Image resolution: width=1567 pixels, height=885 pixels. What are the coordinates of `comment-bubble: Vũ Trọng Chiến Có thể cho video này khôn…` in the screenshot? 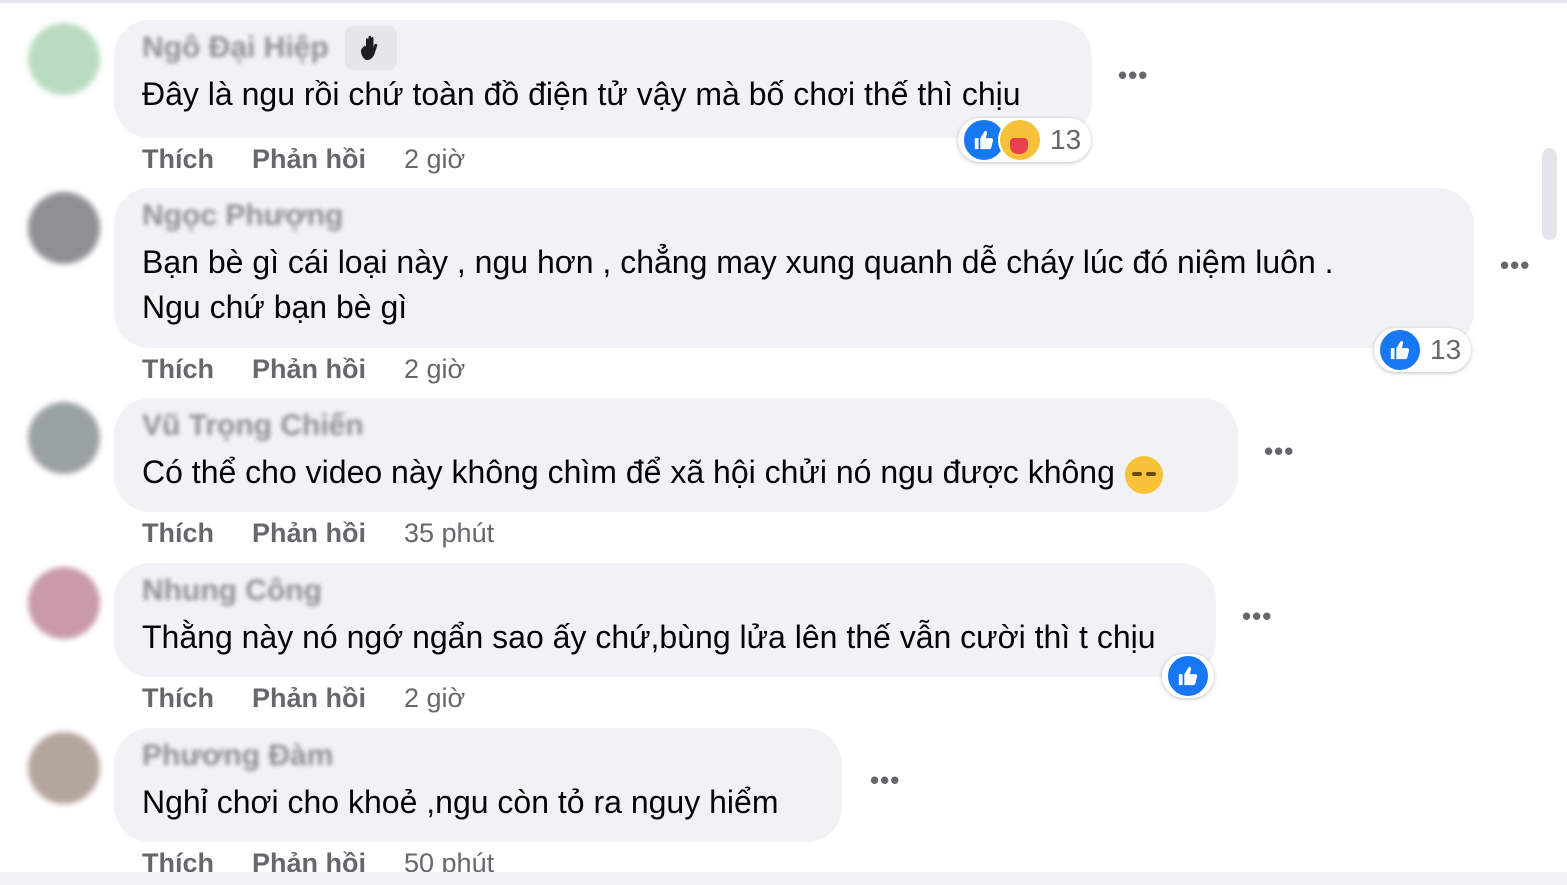 It's located at (676, 455).